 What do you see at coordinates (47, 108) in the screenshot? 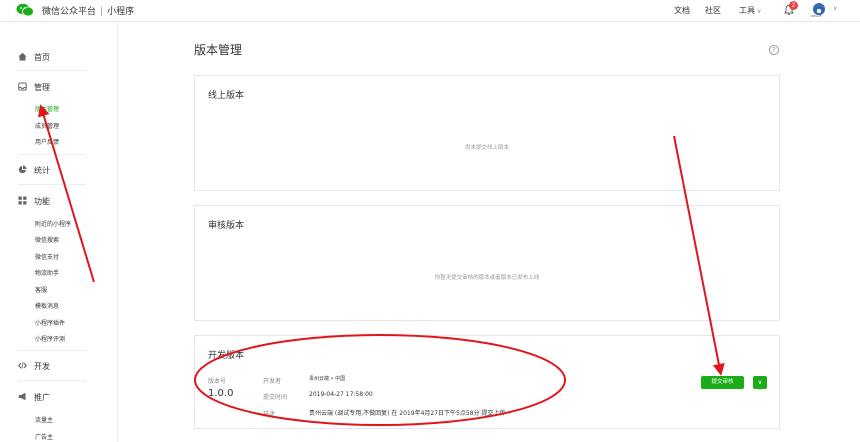
I see `sidebar-item-version-management: 版本管理` at bounding box center [47, 108].